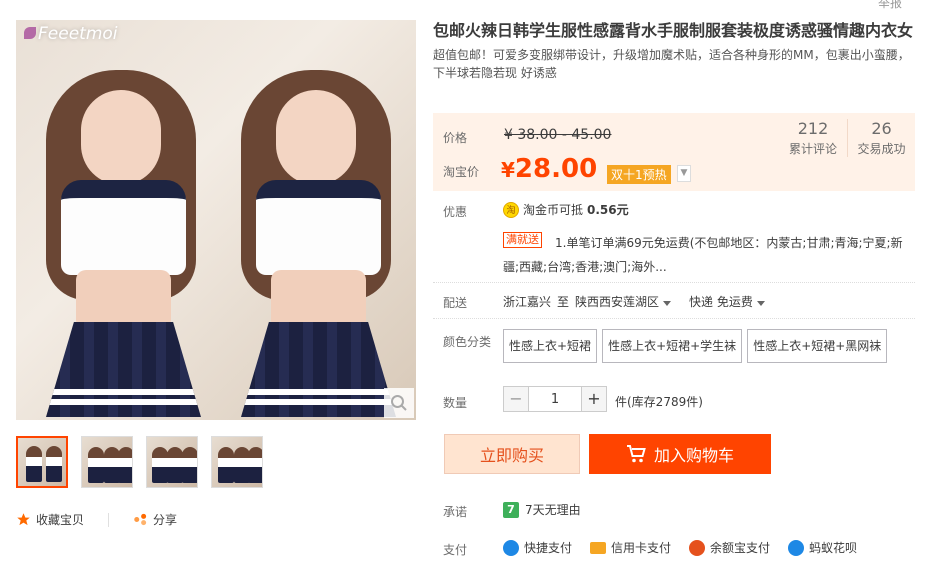 The image size is (932, 577). I want to click on item-actions: 收藏宝贝 分享, so click(96, 519).